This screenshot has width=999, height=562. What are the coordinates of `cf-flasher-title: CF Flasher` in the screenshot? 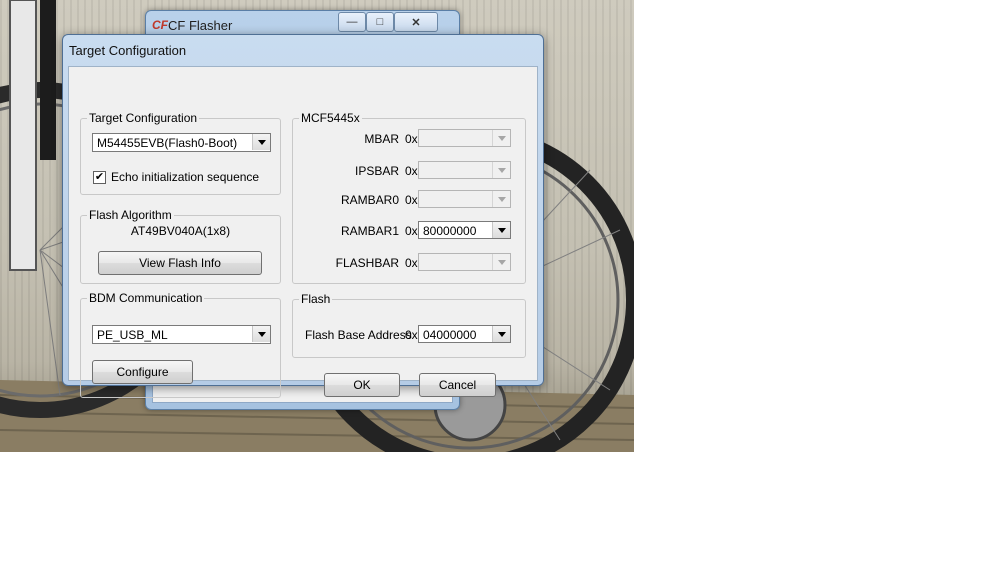 It's located at (200, 25).